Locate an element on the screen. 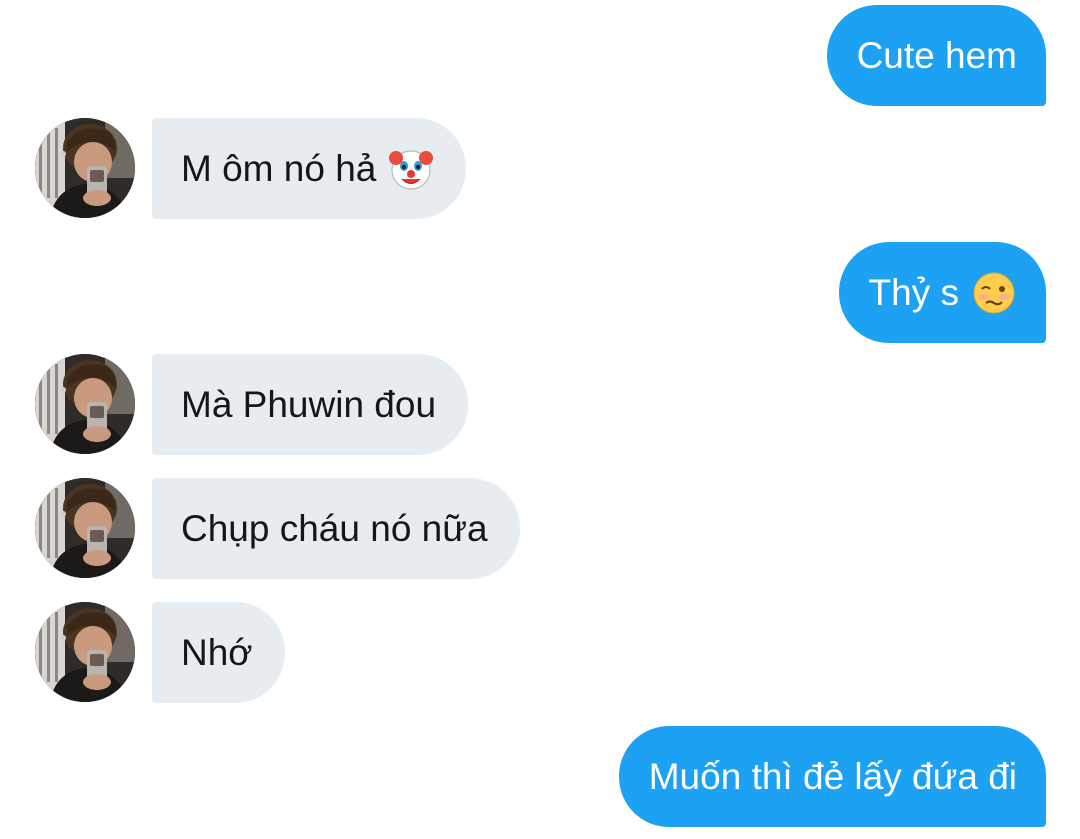  clown-face-icon is located at coordinates (411, 169).